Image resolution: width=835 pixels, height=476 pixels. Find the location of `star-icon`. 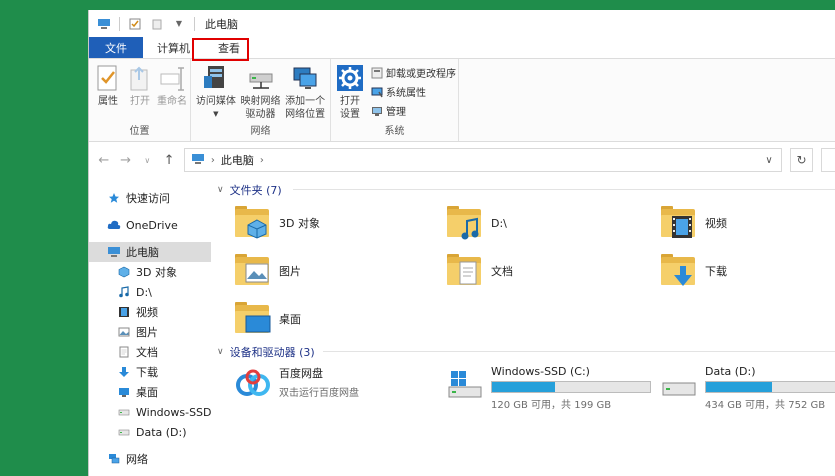

star-icon is located at coordinates (114, 198).